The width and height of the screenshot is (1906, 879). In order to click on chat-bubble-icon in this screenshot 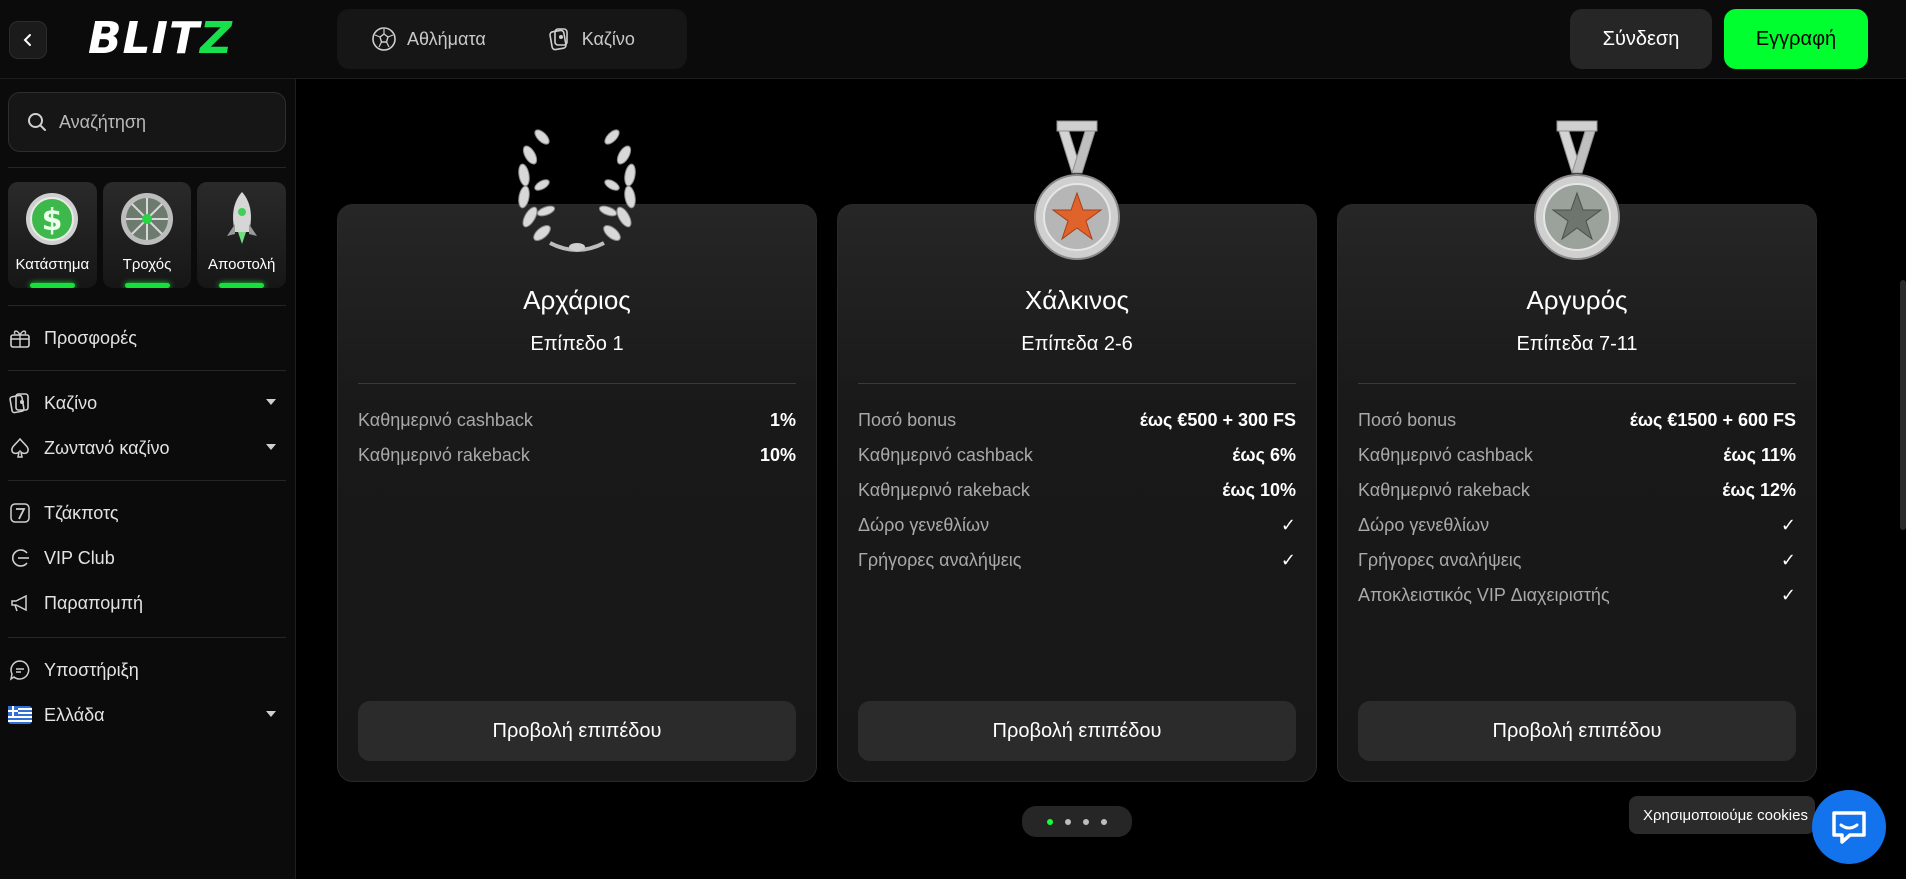, I will do `click(20, 670)`.